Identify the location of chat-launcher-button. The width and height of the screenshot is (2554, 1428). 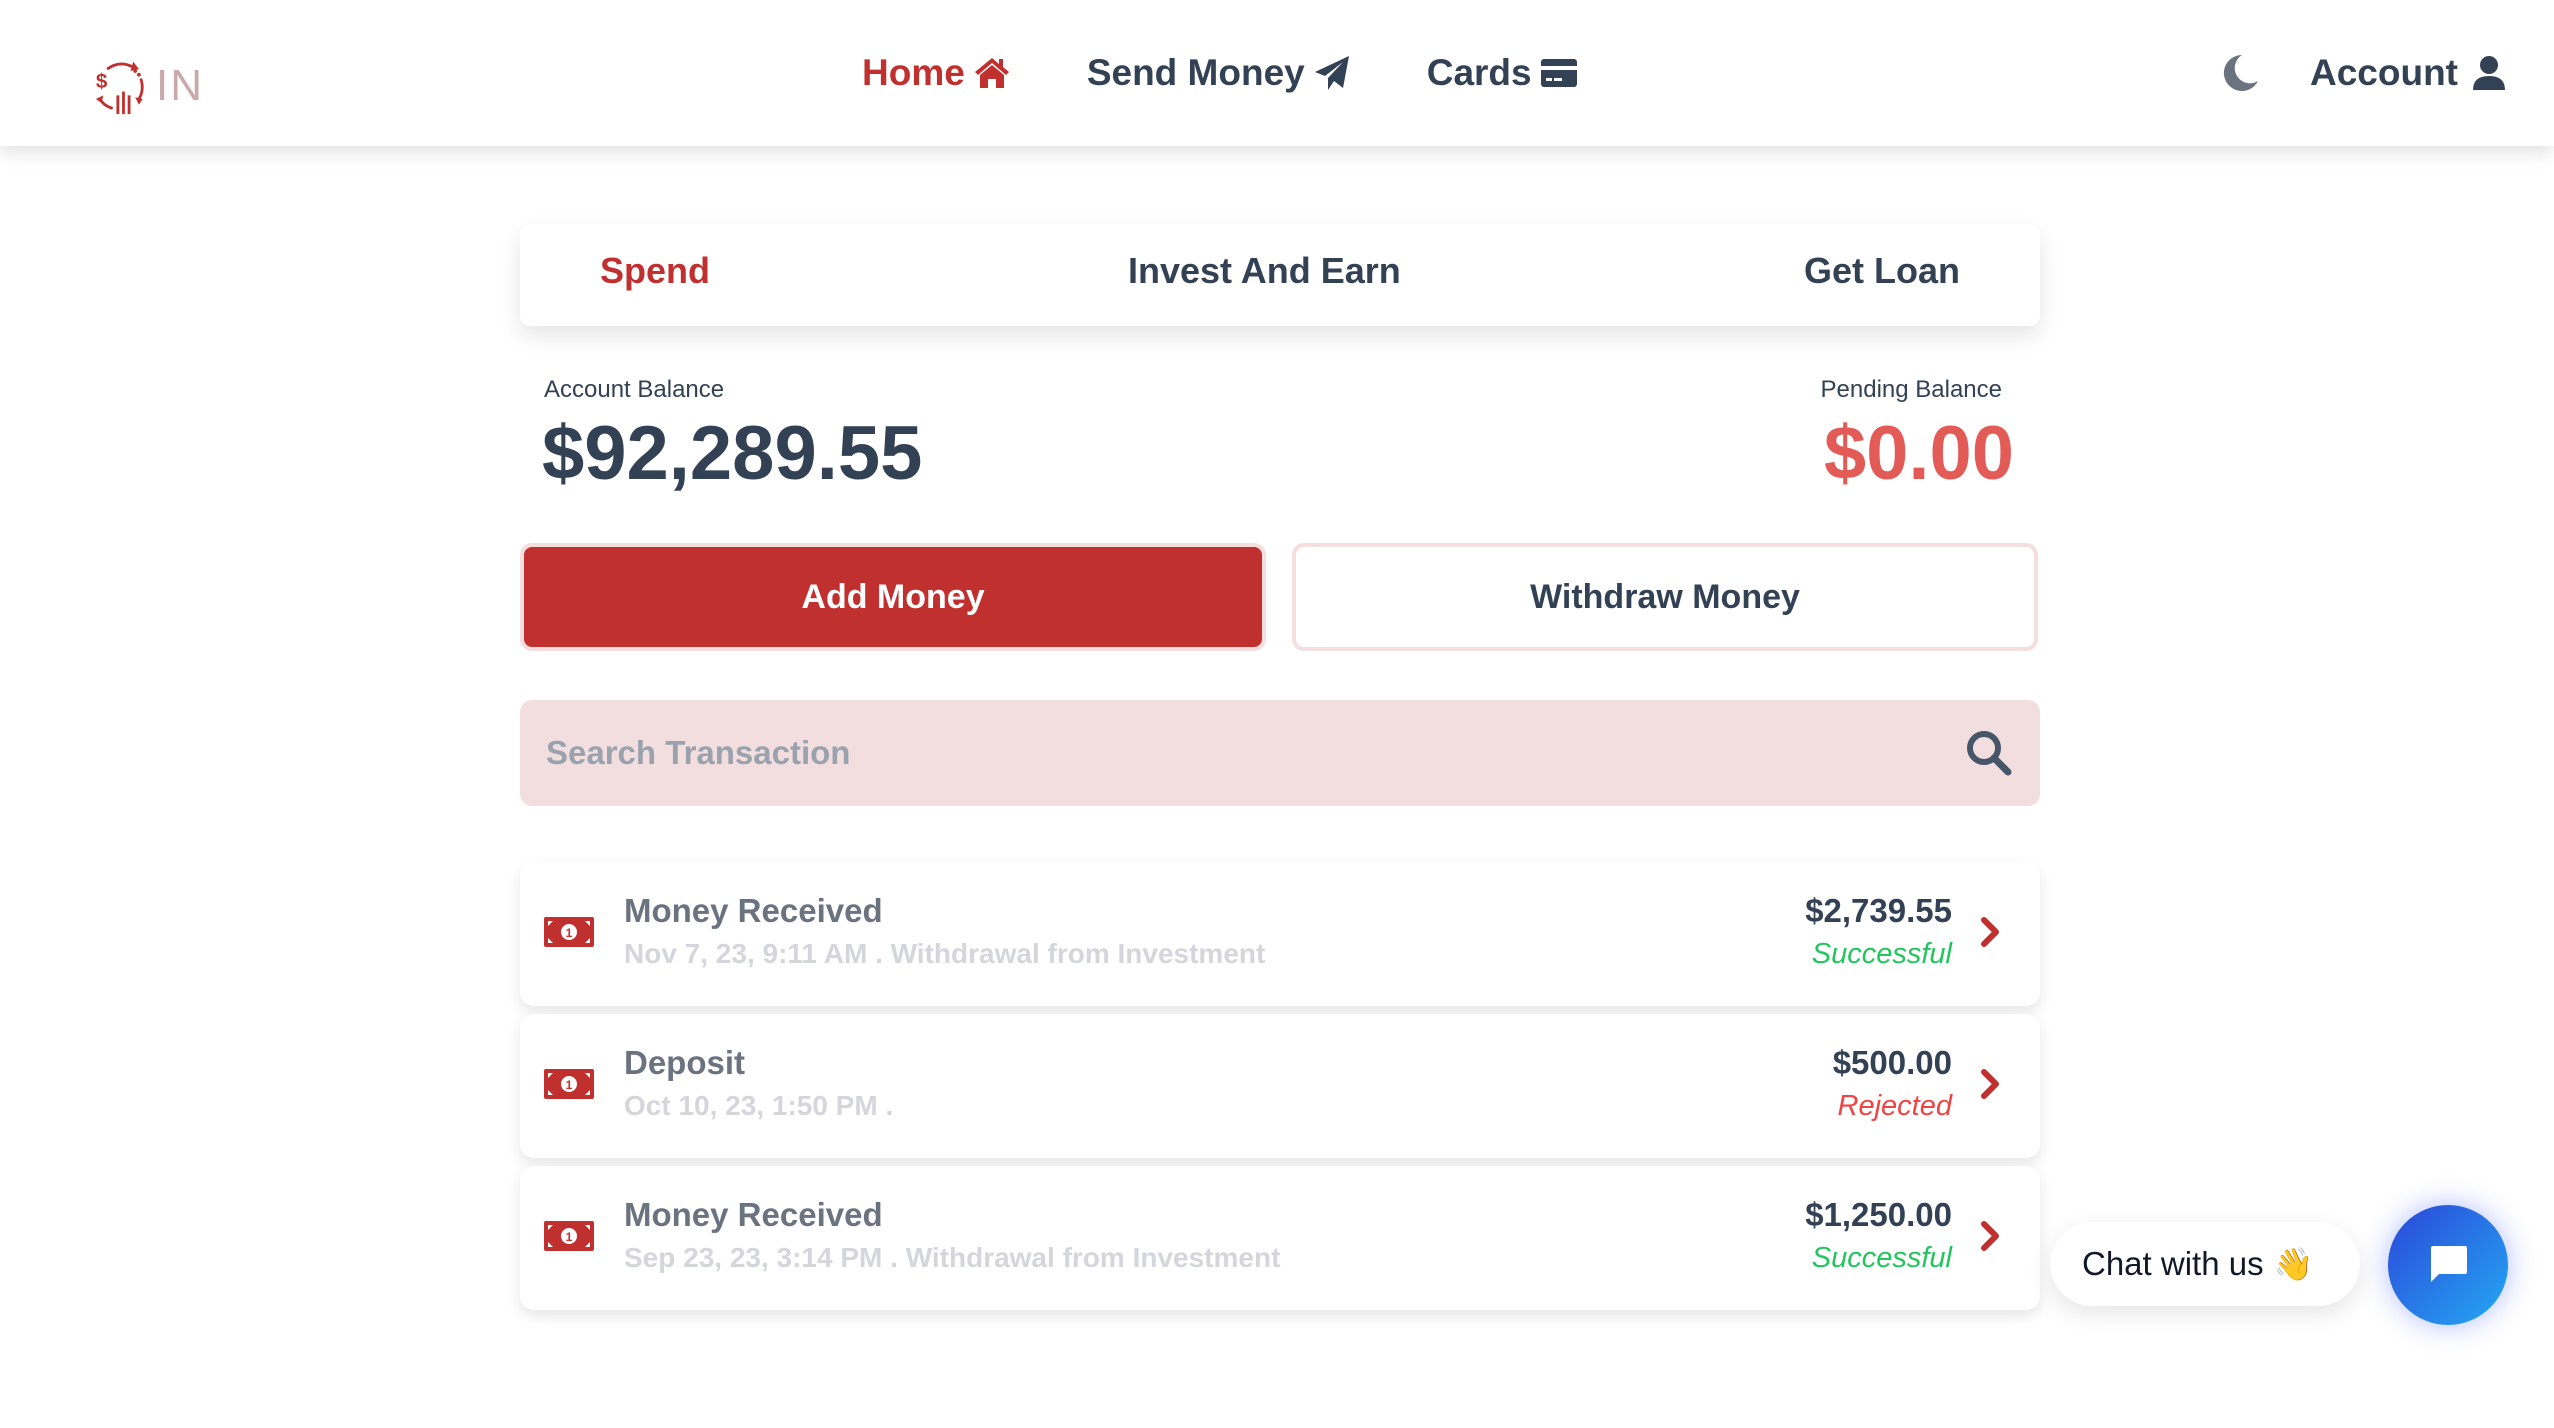
(2448, 1265).